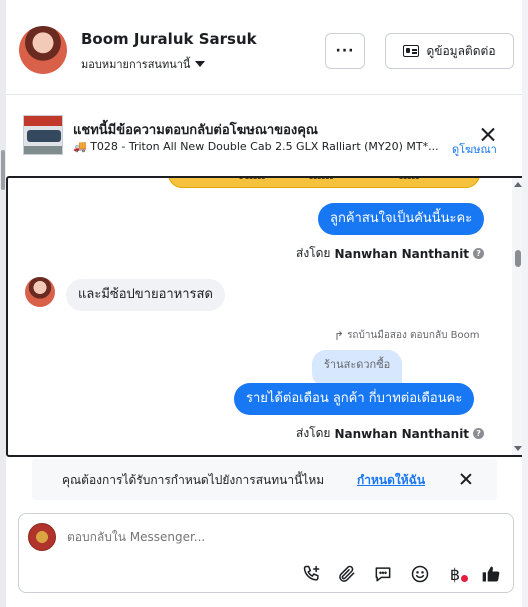  What do you see at coordinates (401, 219) in the screenshot?
I see `message-bubble-outgoing: ลูกค้าสนใจเป็นคันนี้นะคะ` at bounding box center [401, 219].